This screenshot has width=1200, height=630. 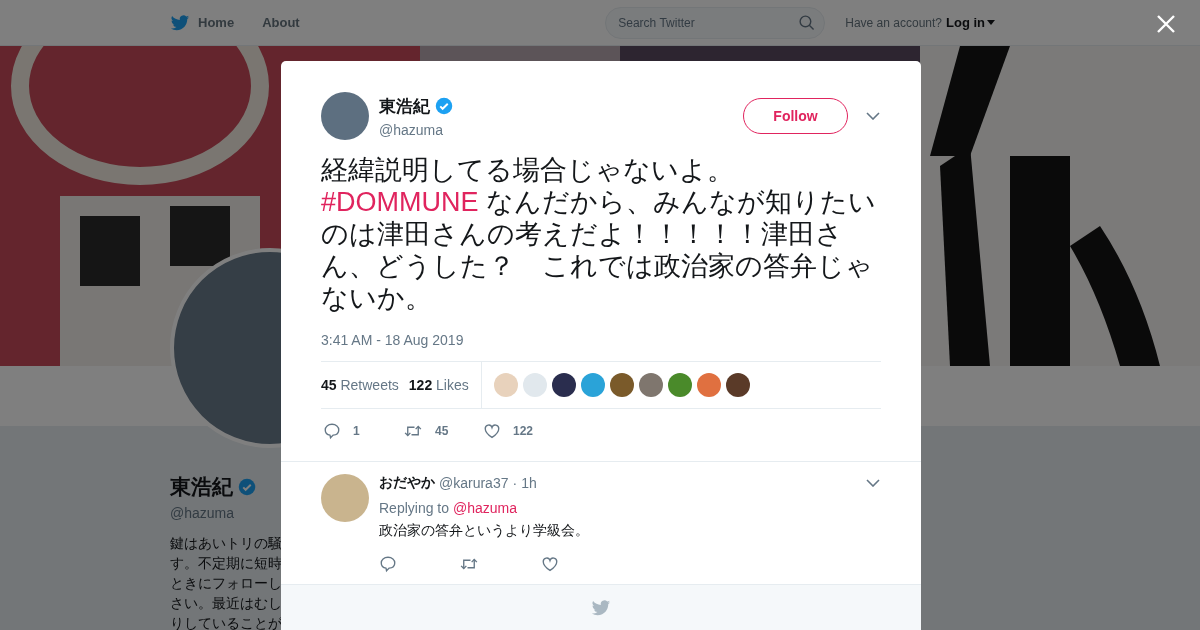 What do you see at coordinates (492, 431) in the screenshot?
I see `heart-icon` at bounding box center [492, 431].